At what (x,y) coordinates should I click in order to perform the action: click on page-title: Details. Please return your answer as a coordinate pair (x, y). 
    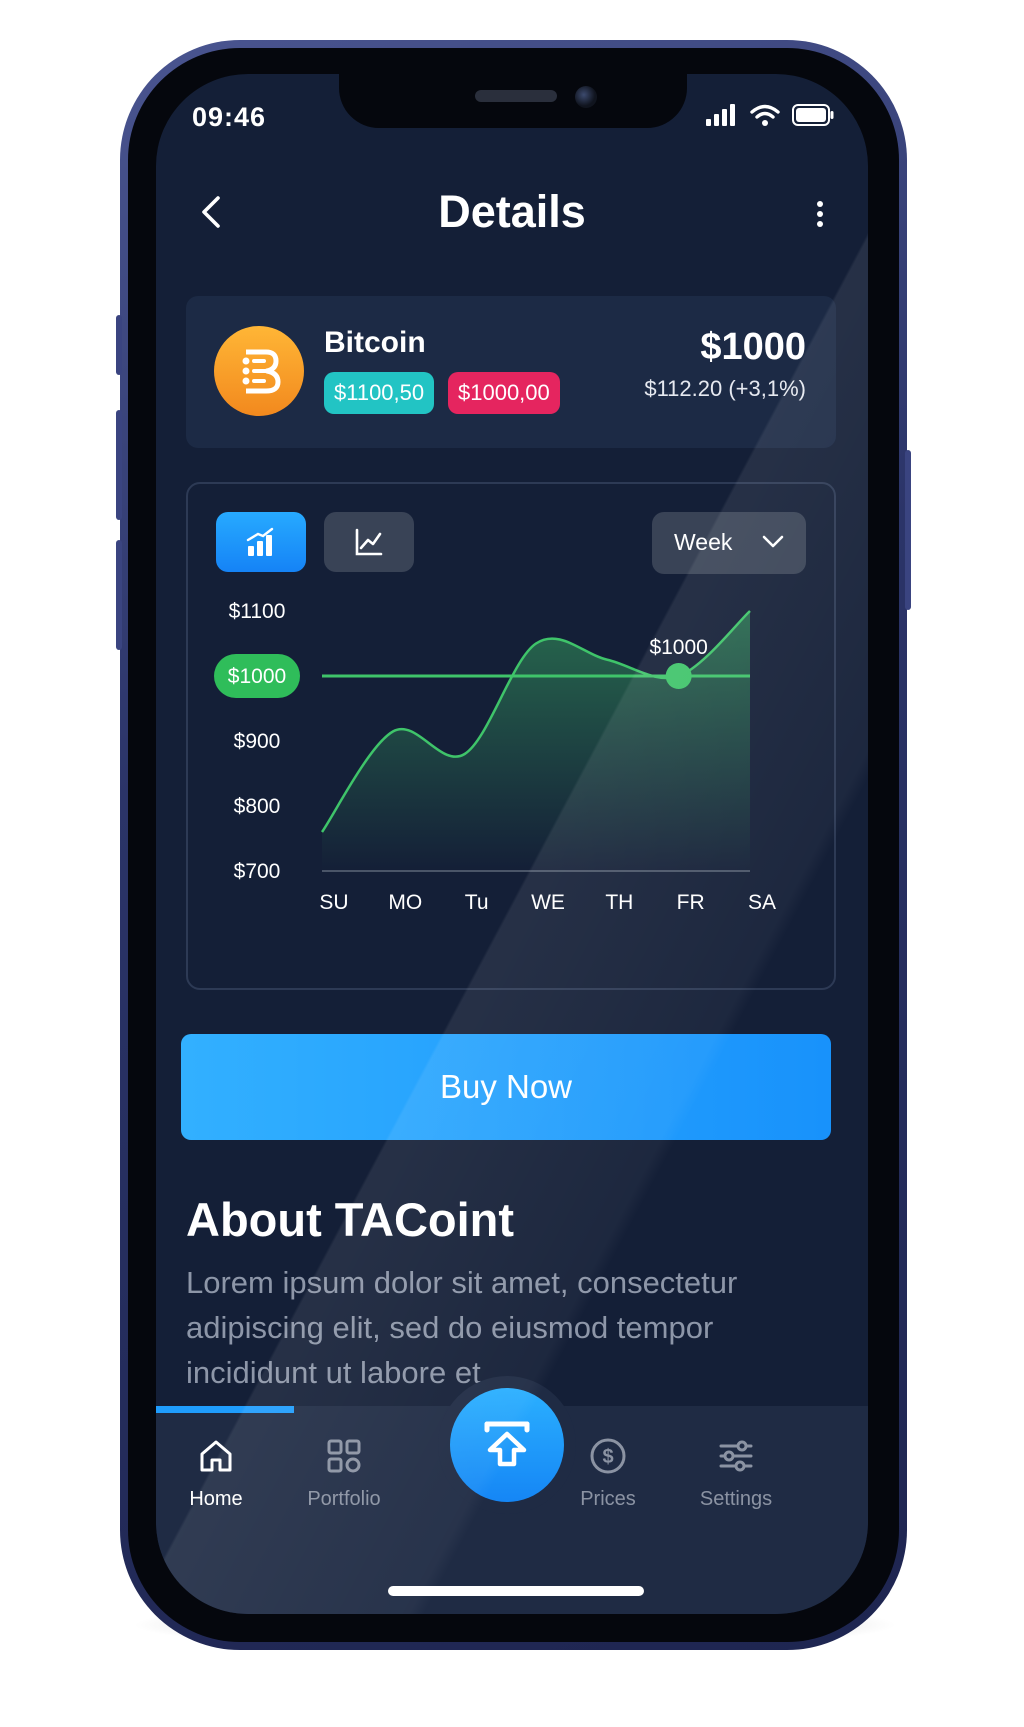
    Looking at the image, I should click on (512, 211).